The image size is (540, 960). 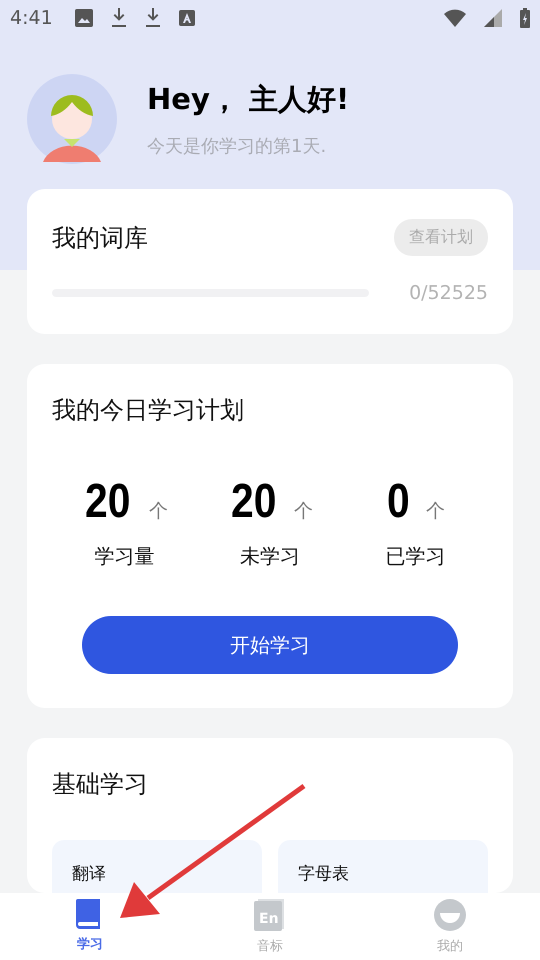 What do you see at coordinates (157, 866) in the screenshot?
I see `lesson-tile: 翻译` at bounding box center [157, 866].